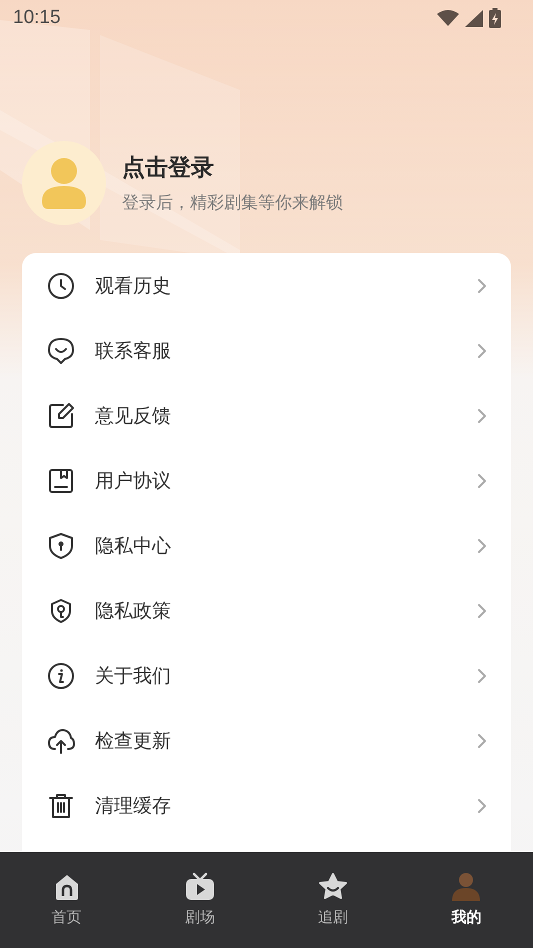 The image size is (533, 948). What do you see at coordinates (61, 480) in the screenshot?
I see `bookmark-document-icon` at bounding box center [61, 480].